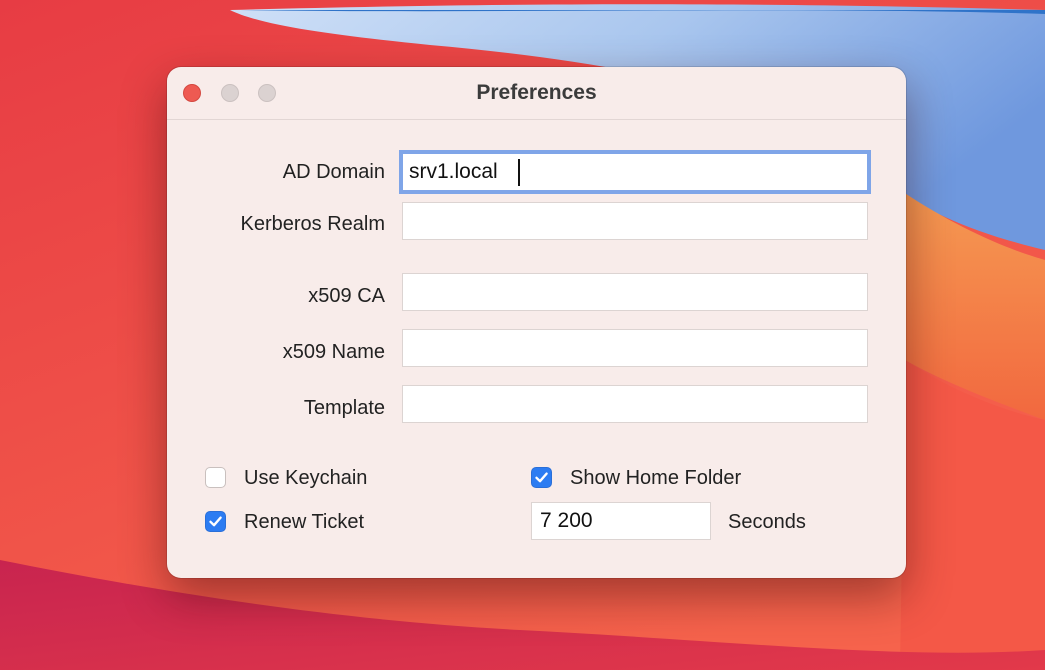 This screenshot has width=1045, height=670. I want to click on ad-domain-label: AD Domain, so click(333, 172).